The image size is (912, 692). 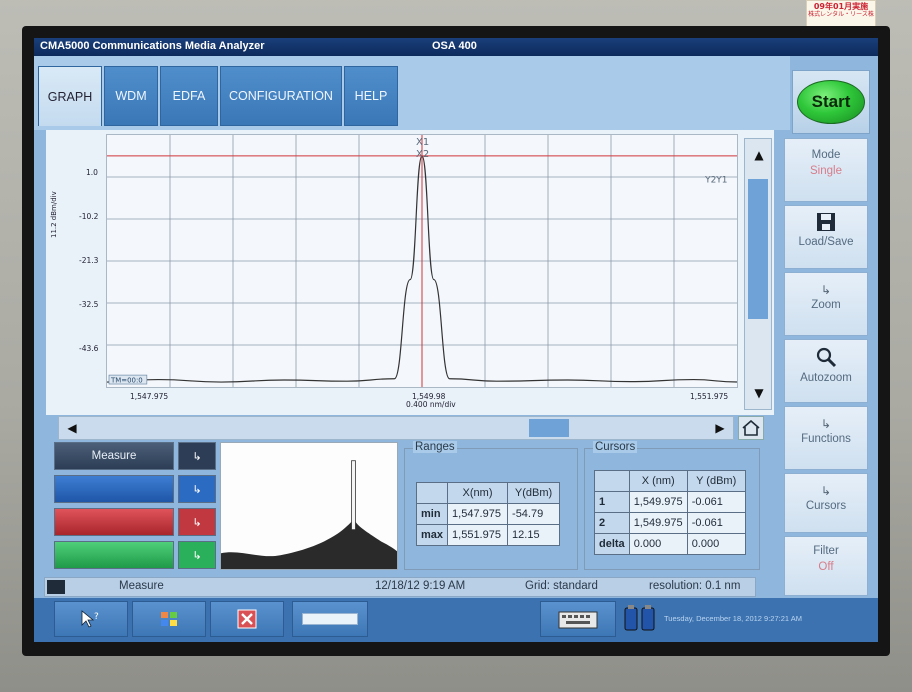 What do you see at coordinates (89, 260) in the screenshot?
I see `y-tick-label: -21.3` at bounding box center [89, 260].